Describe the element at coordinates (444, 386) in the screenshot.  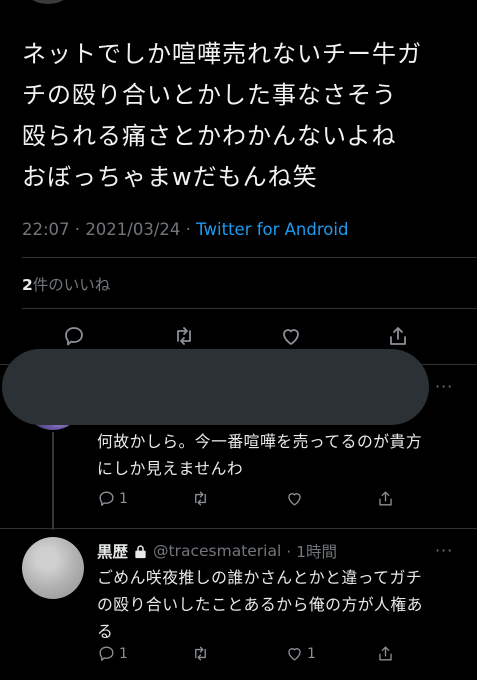
I see `reply1-more-button: ···` at that location.